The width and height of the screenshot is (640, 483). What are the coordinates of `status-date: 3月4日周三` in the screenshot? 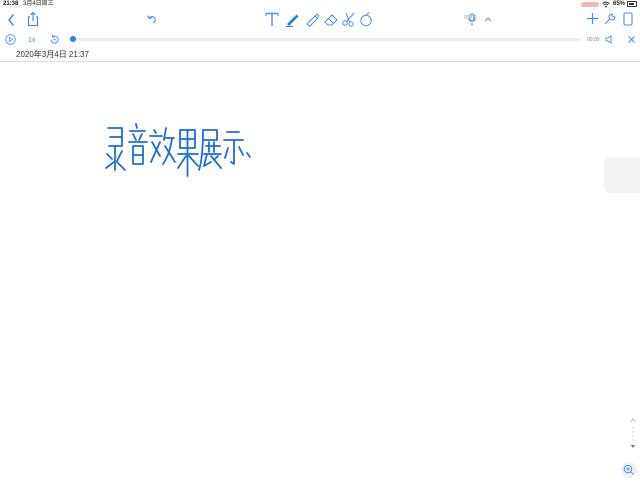 It's located at (38, 4).